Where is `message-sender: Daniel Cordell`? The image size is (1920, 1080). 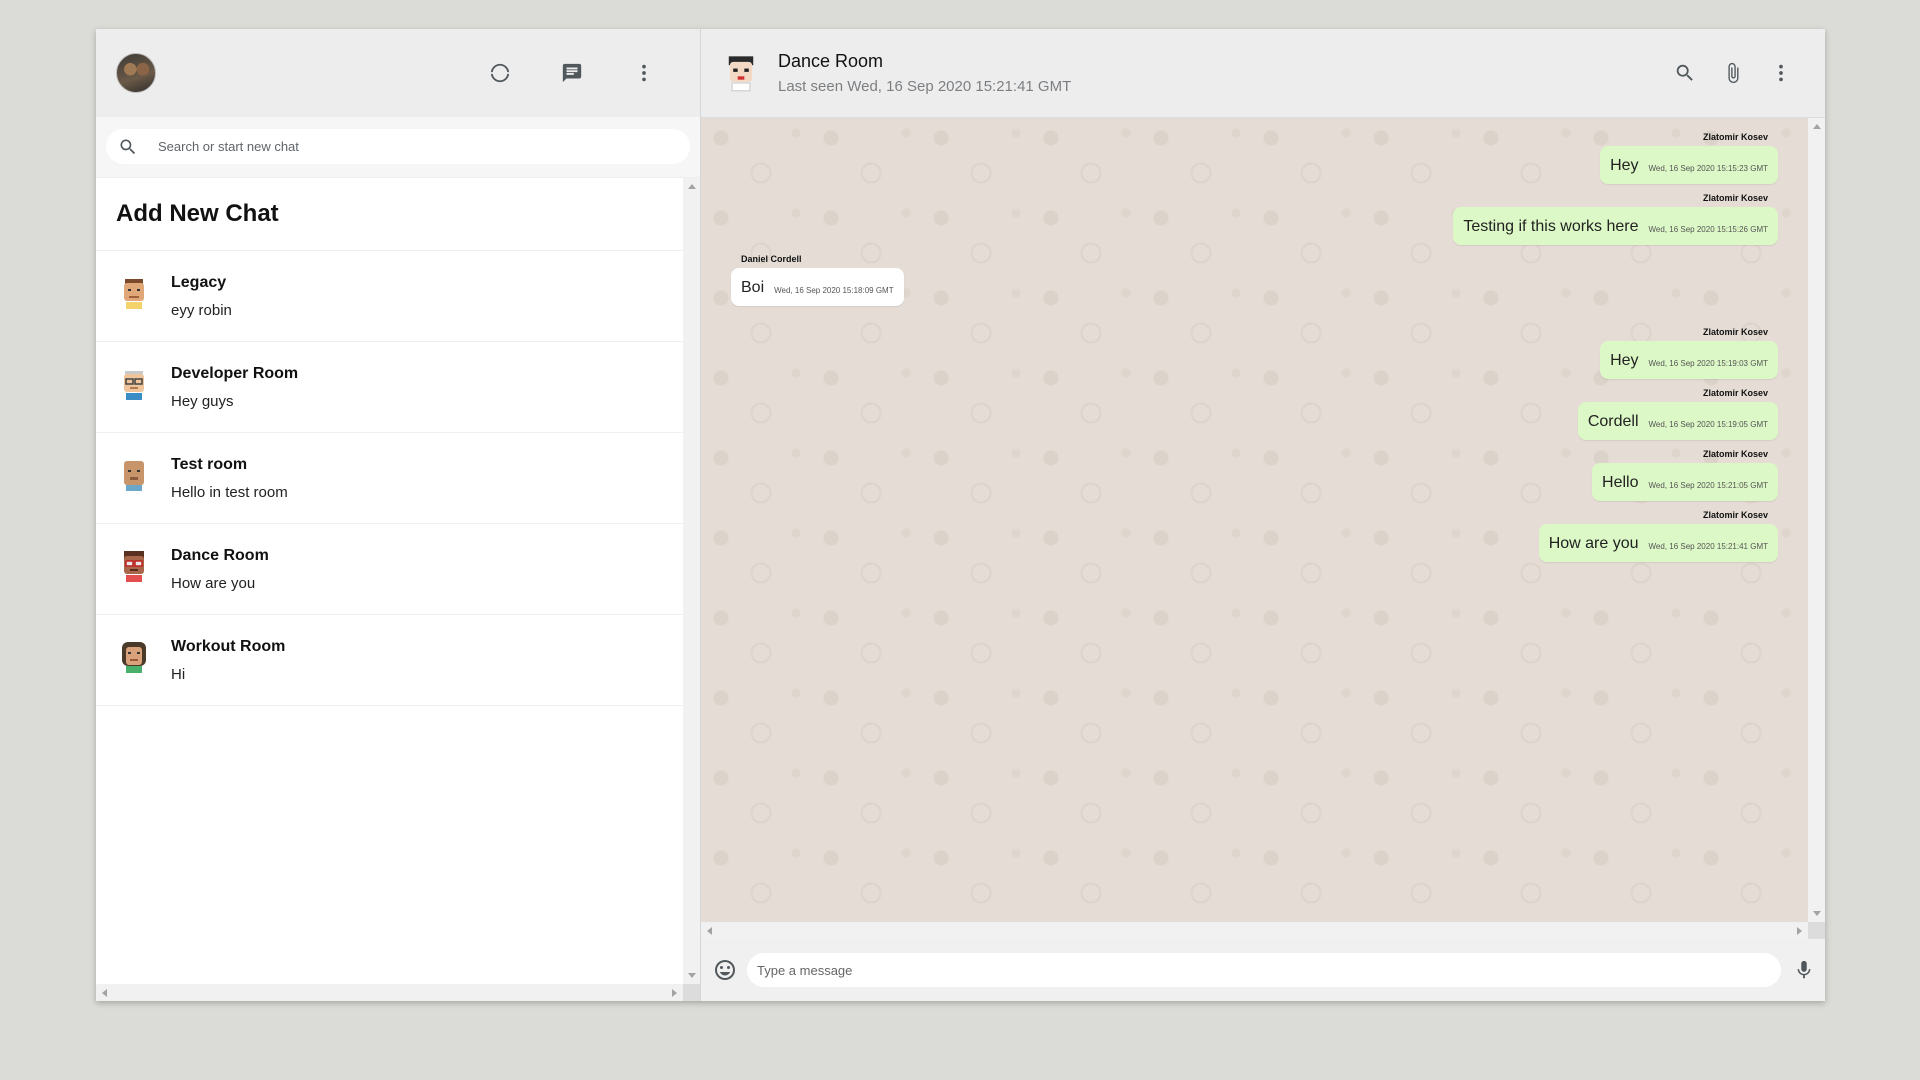 message-sender: Daniel Cordell is located at coordinates (771, 259).